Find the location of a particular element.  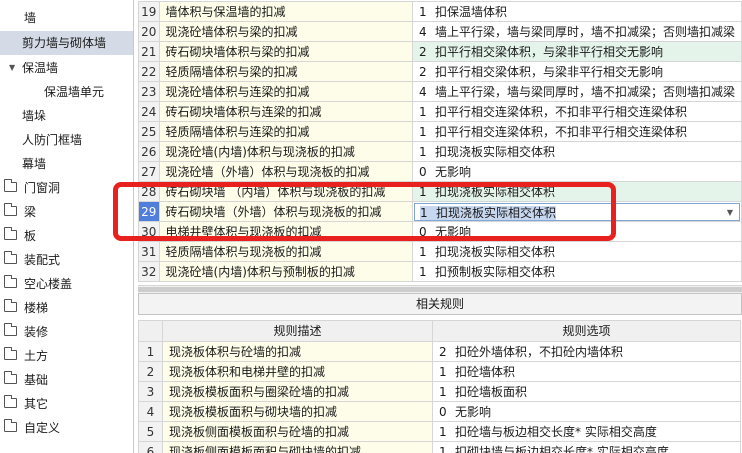

related-rules-button: 相关规则 is located at coordinates (440, 304).